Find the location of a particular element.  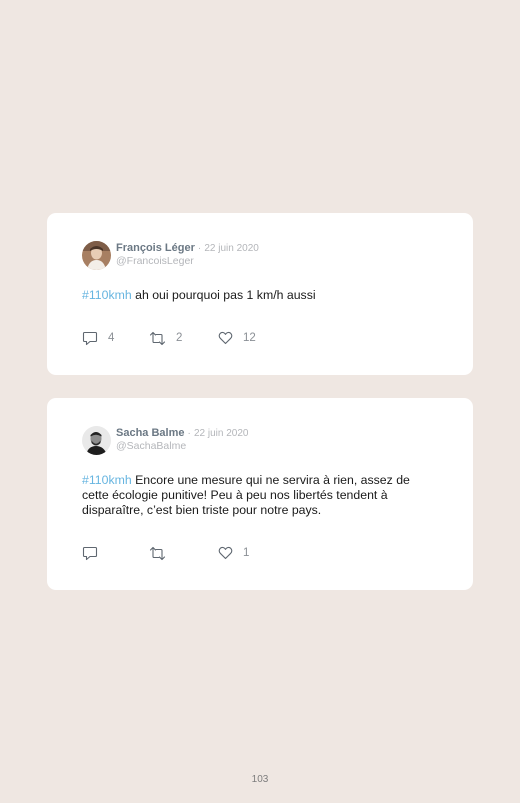

tweet-text: #110kmh ah oui pourquoi pas 1 km/h aussi is located at coordinates (260, 295).